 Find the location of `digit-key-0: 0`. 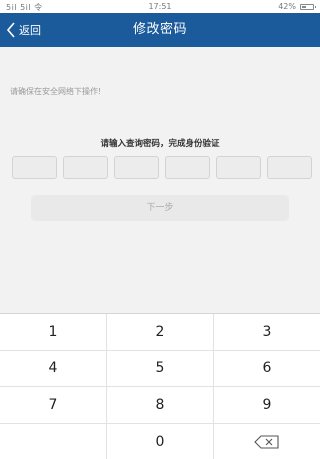

digit-key-0: 0 is located at coordinates (160, 441).